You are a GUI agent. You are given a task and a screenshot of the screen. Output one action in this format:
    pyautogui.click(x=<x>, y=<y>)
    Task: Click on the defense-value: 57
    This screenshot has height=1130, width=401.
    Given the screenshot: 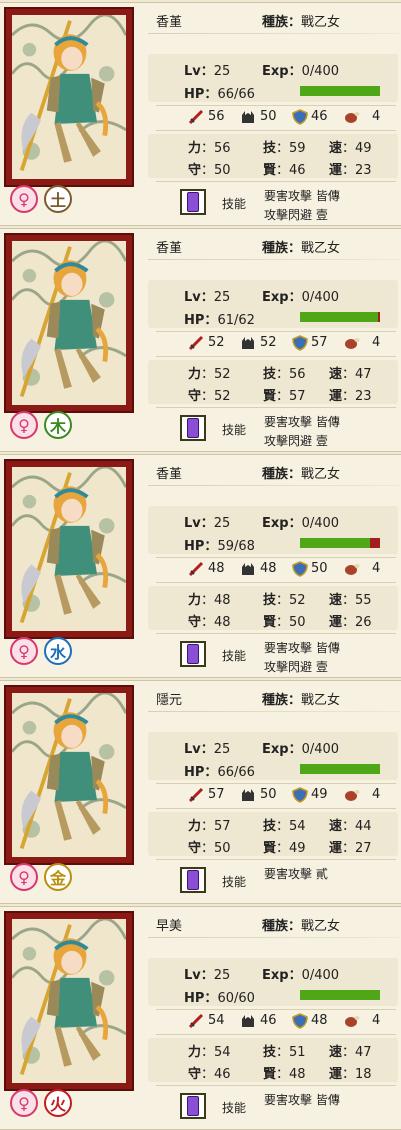 What is the action you would take?
    pyautogui.click(x=319, y=342)
    